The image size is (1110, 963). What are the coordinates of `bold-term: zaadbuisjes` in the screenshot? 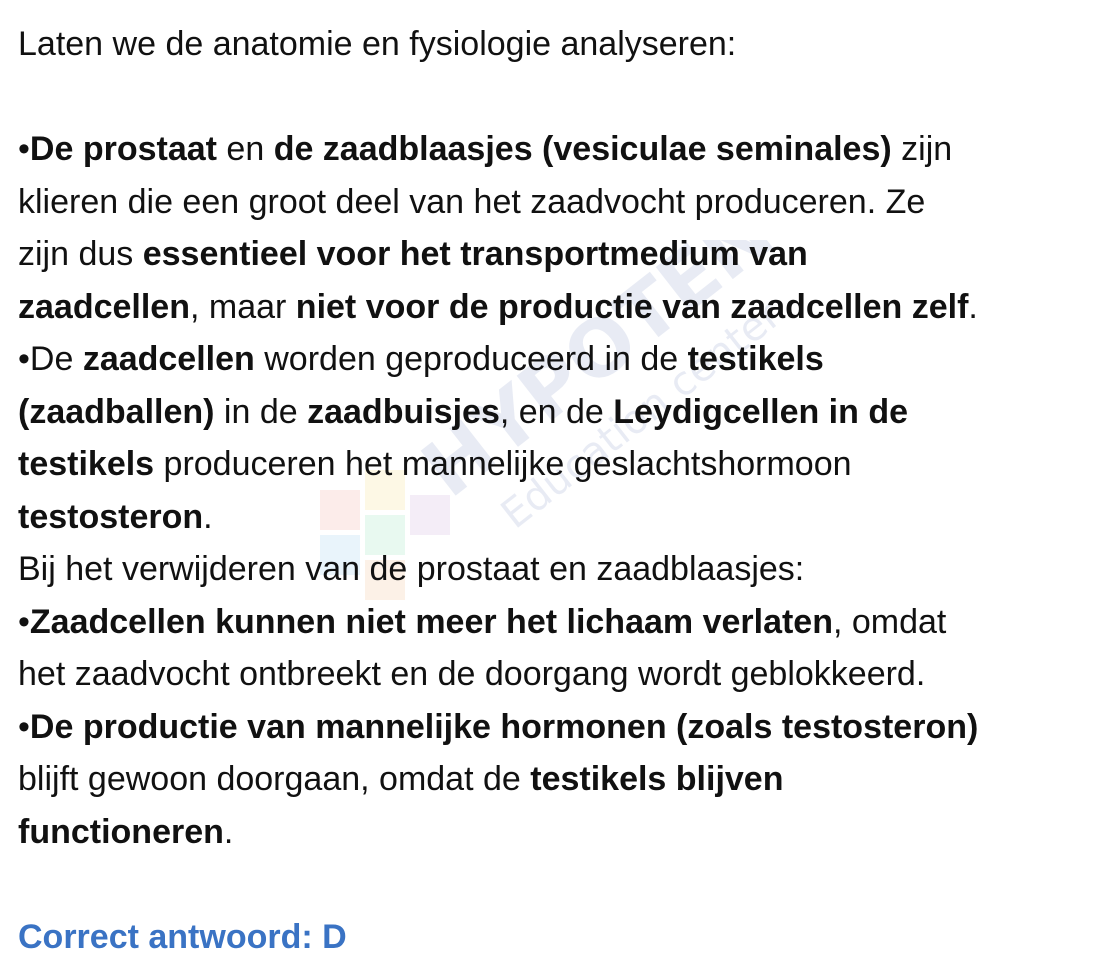 It's located at (403, 412).